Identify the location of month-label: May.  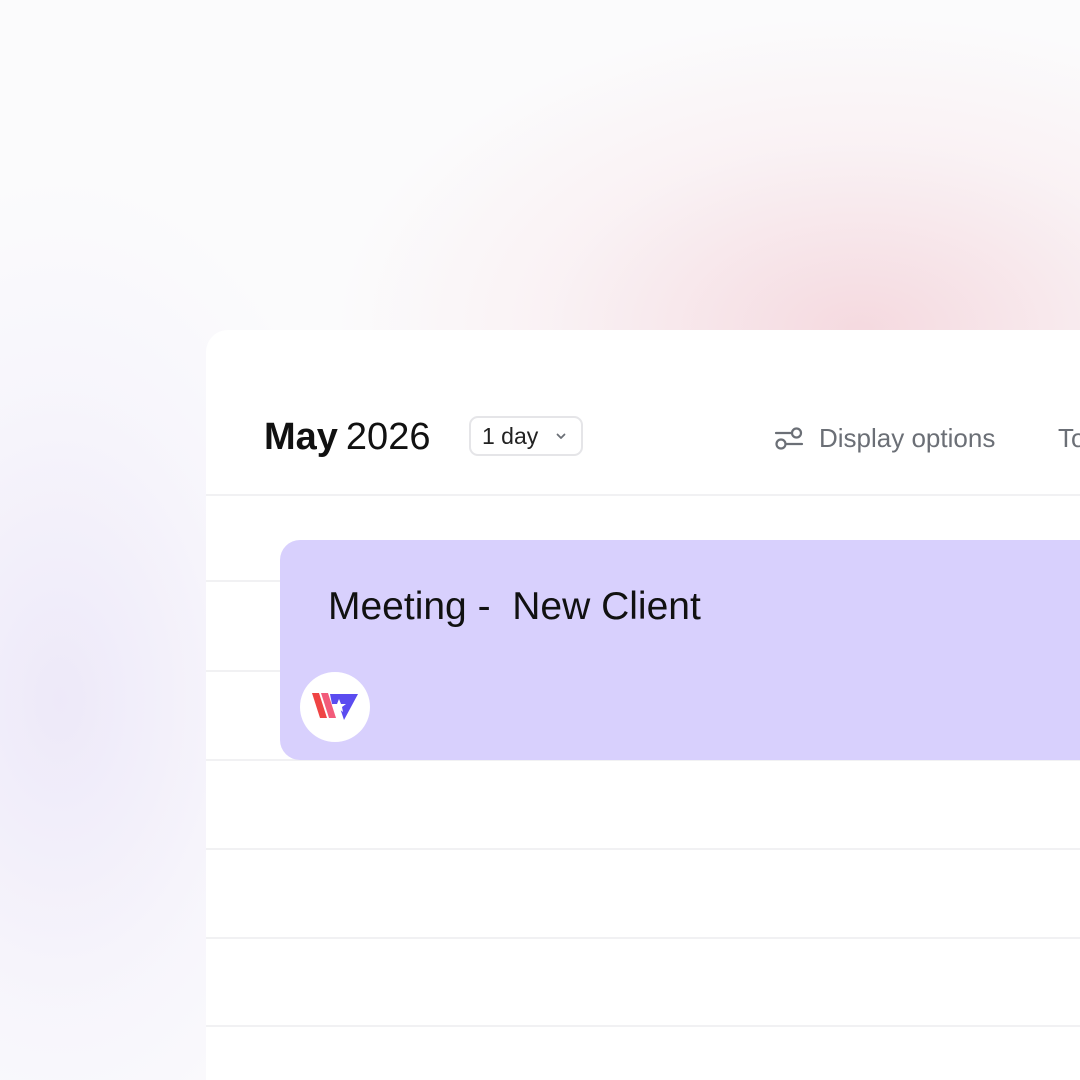
(301, 437).